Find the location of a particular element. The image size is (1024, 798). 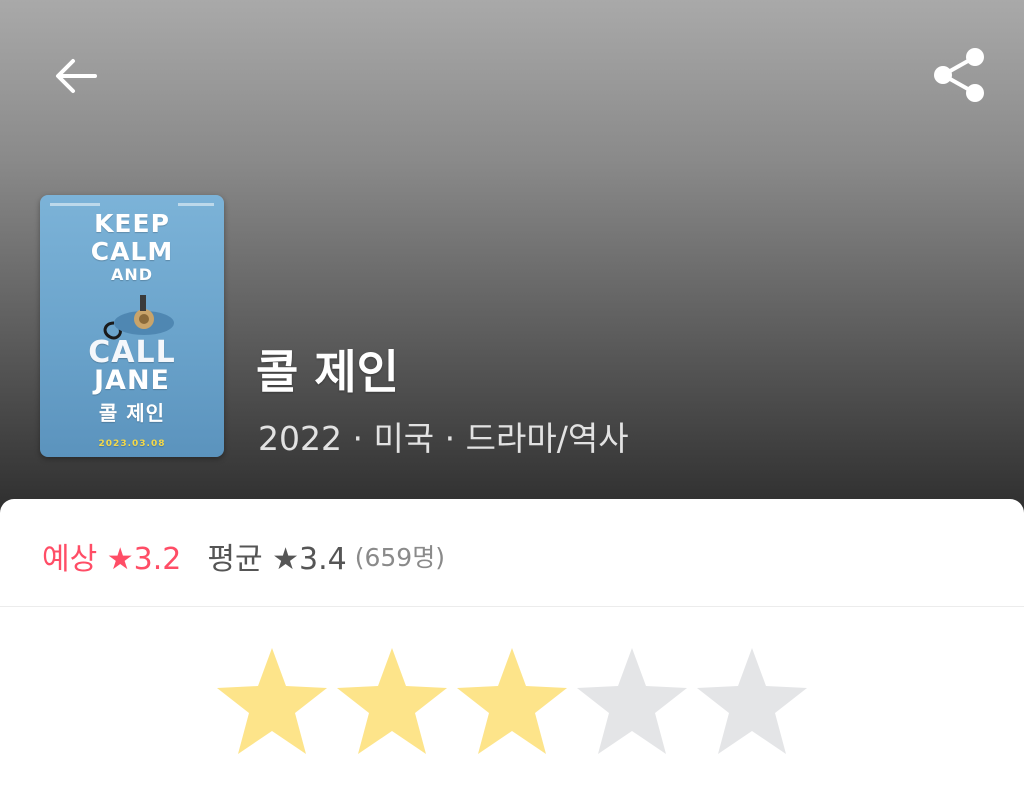

telephone-icon is located at coordinates (138, 317).